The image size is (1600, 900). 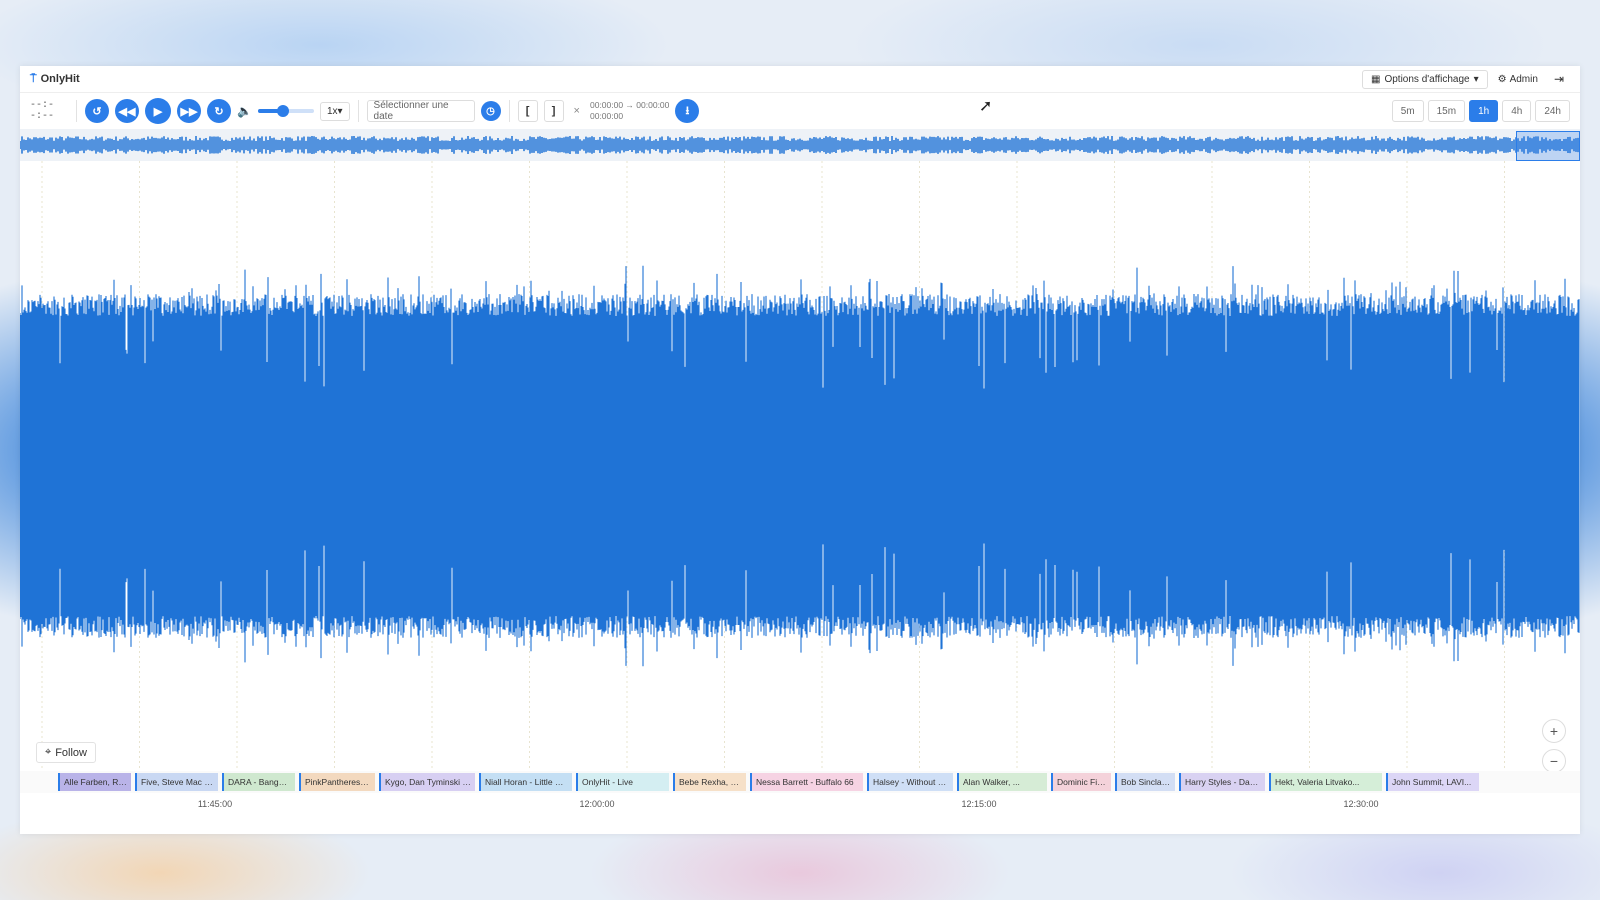 I want to click on rotate-right-icon: ↻, so click(x=219, y=111).